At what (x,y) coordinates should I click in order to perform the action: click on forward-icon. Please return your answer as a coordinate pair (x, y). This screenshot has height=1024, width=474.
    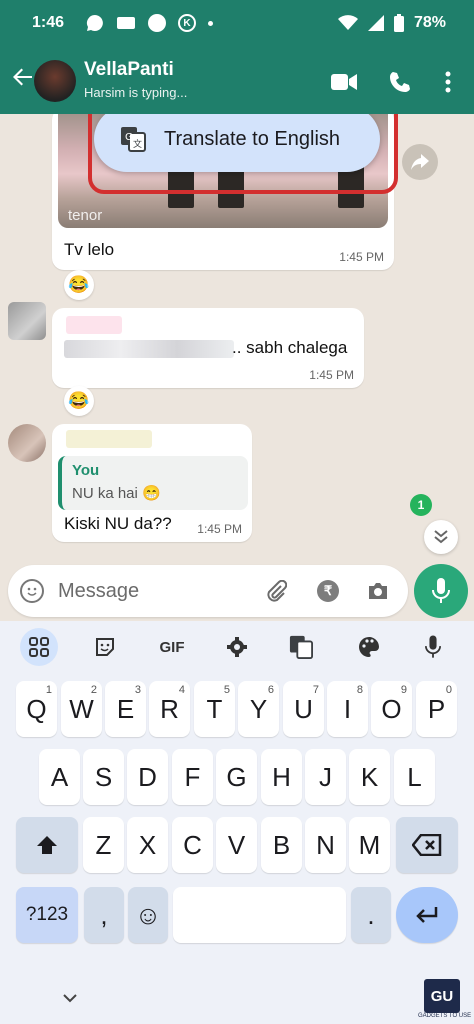
    Looking at the image, I should click on (420, 162).